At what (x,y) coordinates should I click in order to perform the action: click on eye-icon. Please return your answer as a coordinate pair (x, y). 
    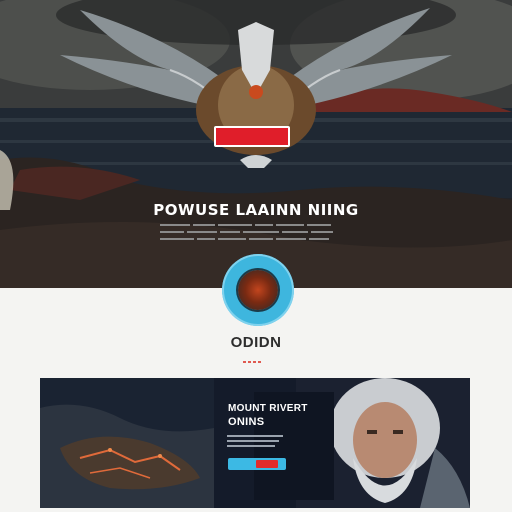
    Looking at the image, I should click on (258, 290).